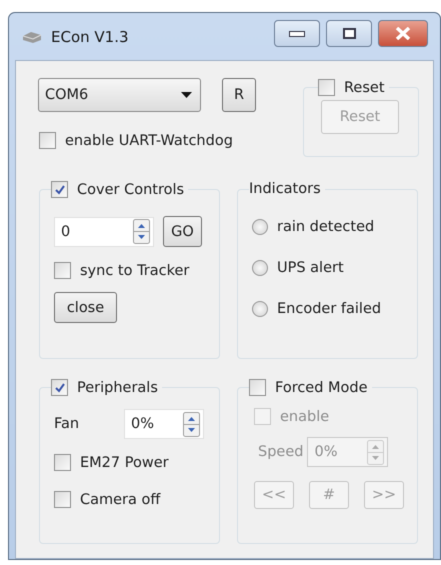  Describe the element at coordinates (186, 95) in the screenshot. I see `dropdown-arrow-icon` at that location.